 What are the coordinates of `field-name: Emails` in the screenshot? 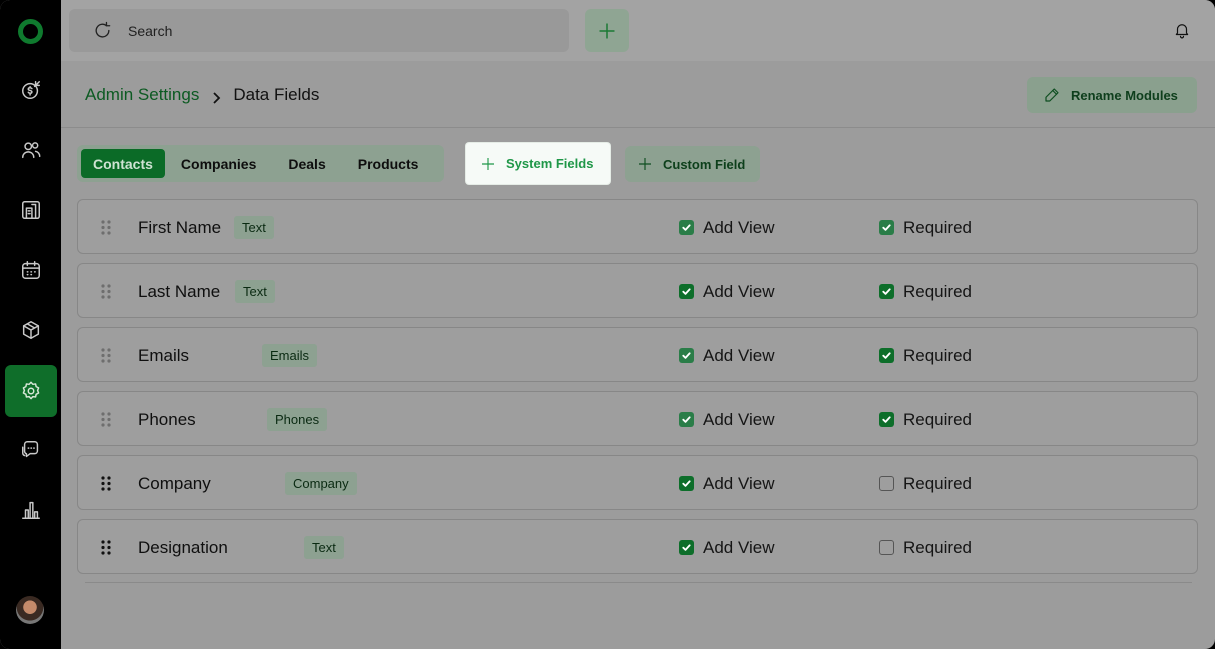 It's located at (164, 355).